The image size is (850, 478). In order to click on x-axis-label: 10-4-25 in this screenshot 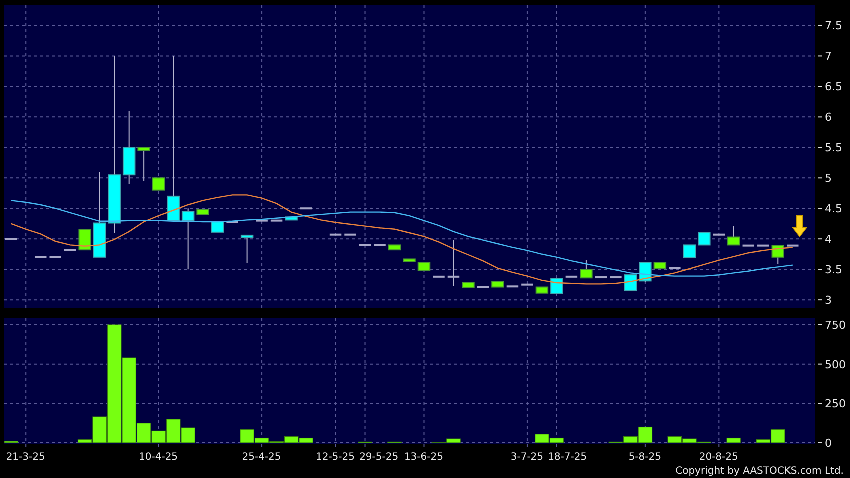, I will do `click(158, 457)`.